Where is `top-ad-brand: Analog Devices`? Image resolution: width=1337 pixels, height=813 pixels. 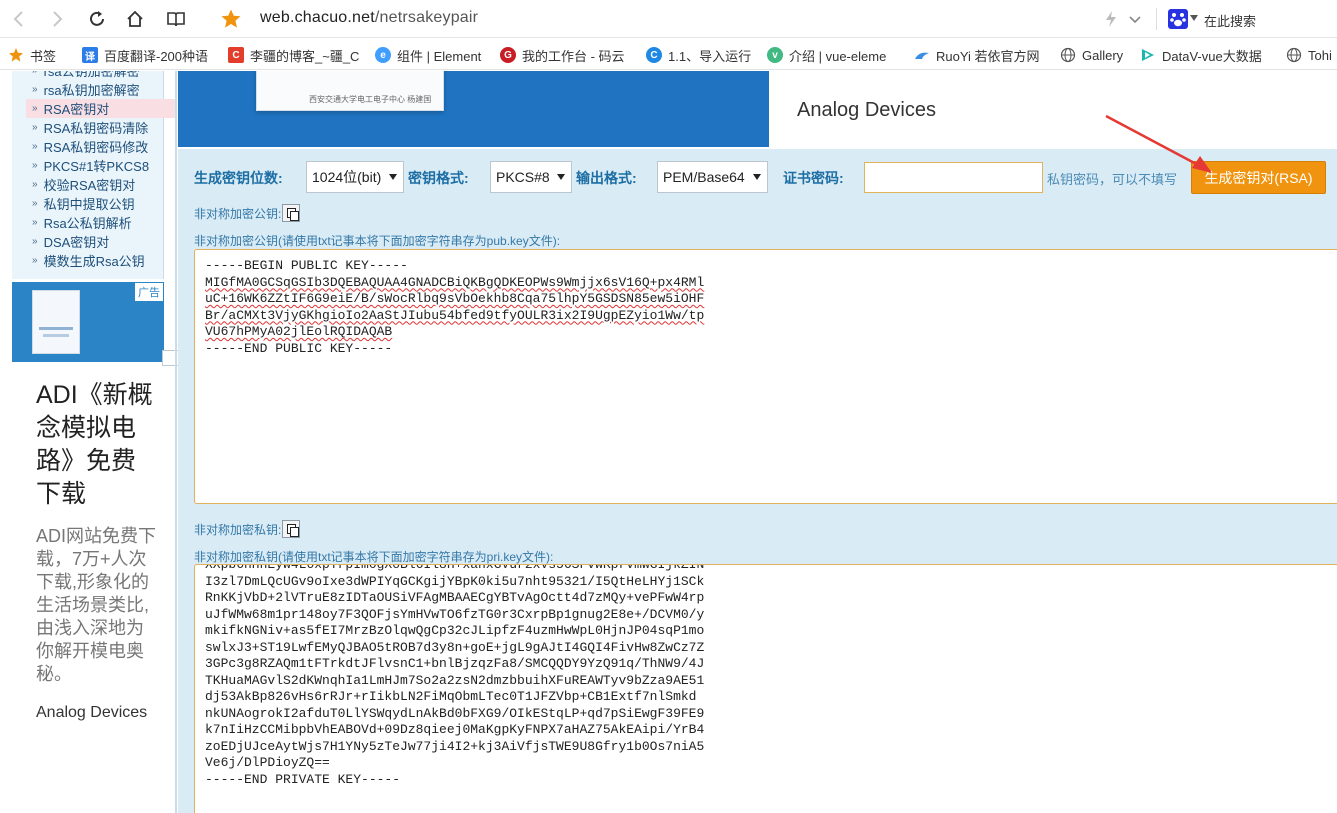
top-ad-brand: Analog Devices is located at coordinates (866, 110).